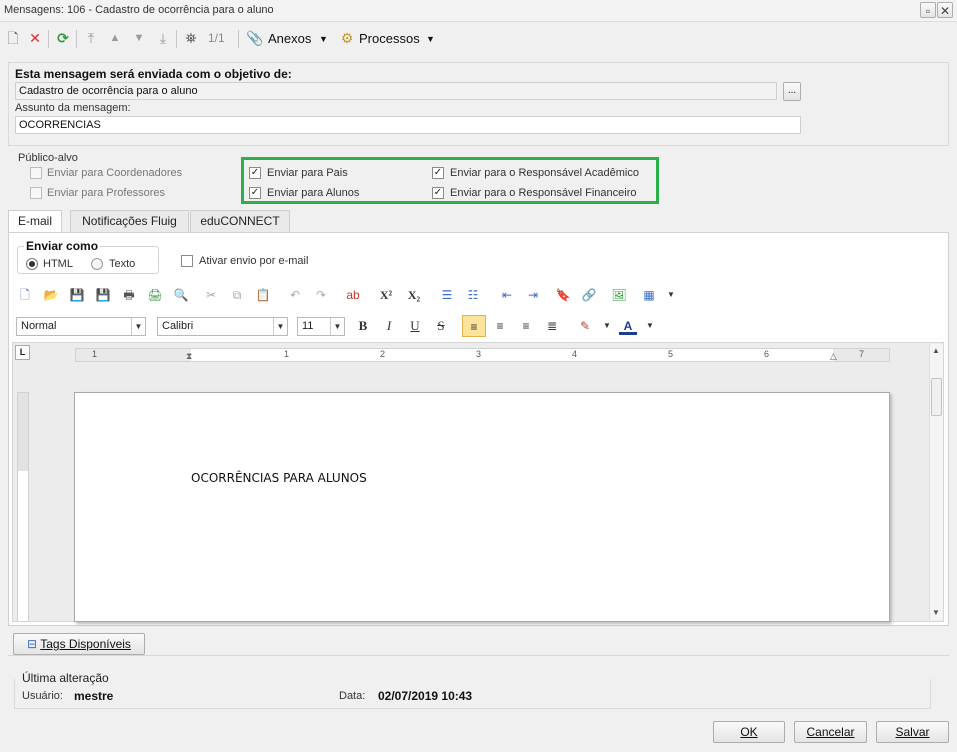  Describe the element at coordinates (307, 173) in the screenshot. I see `pais-label: Enviar para Pais` at that location.